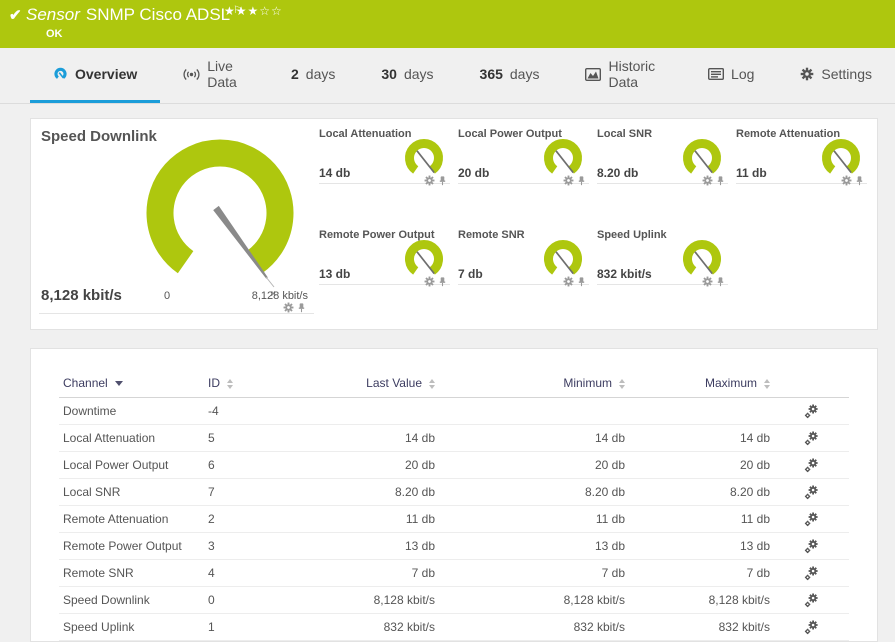 This screenshot has width=895, height=642. What do you see at coordinates (701, 465) in the screenshot?
I see `cell-maximum: 20 db` at bounding box center [701, 465].